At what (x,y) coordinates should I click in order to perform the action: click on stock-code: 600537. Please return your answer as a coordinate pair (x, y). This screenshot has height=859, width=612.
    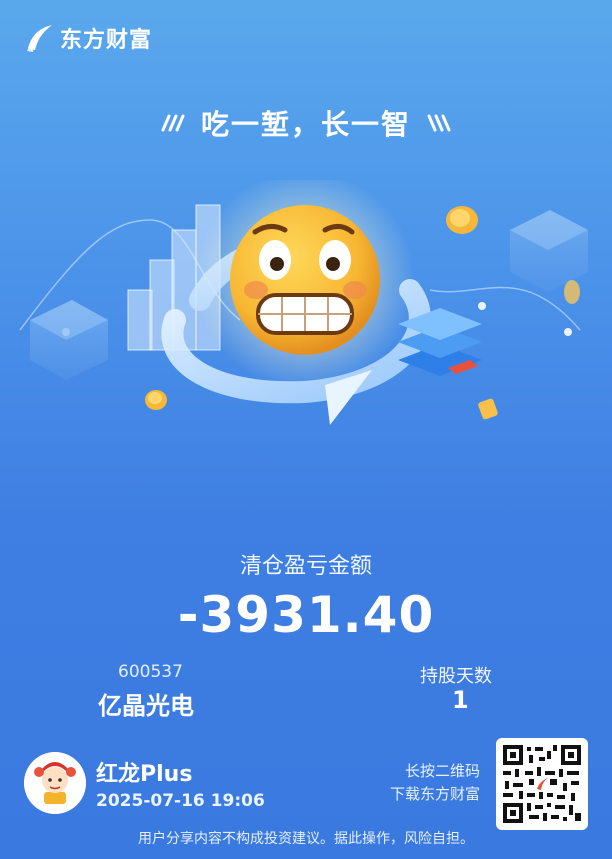
    Looking at the image, I should click on (150, 672).